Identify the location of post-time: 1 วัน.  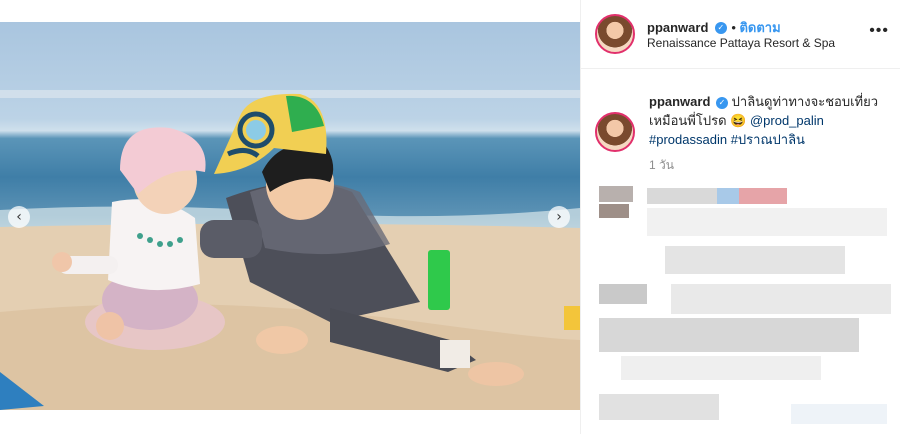
(661, 165).